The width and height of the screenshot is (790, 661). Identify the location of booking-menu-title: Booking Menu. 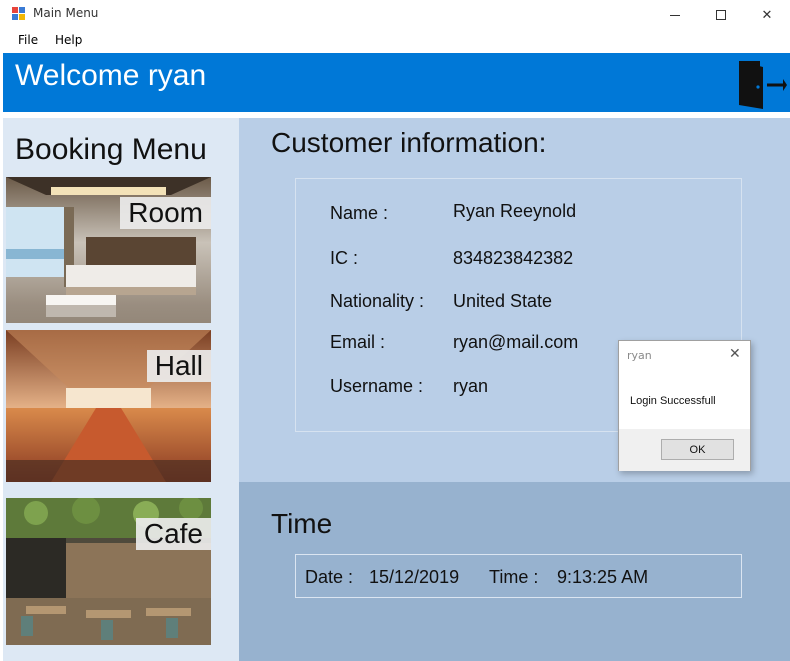
(111, 149).